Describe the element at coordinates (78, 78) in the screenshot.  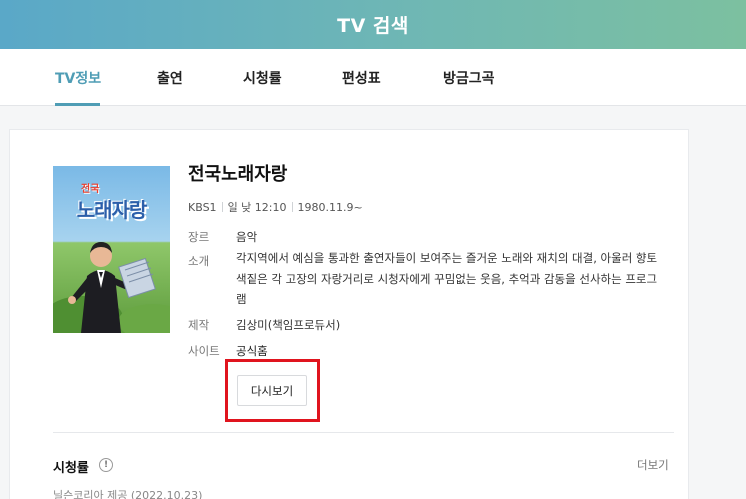
I see `tab-tv-info: TV정보` at that location.